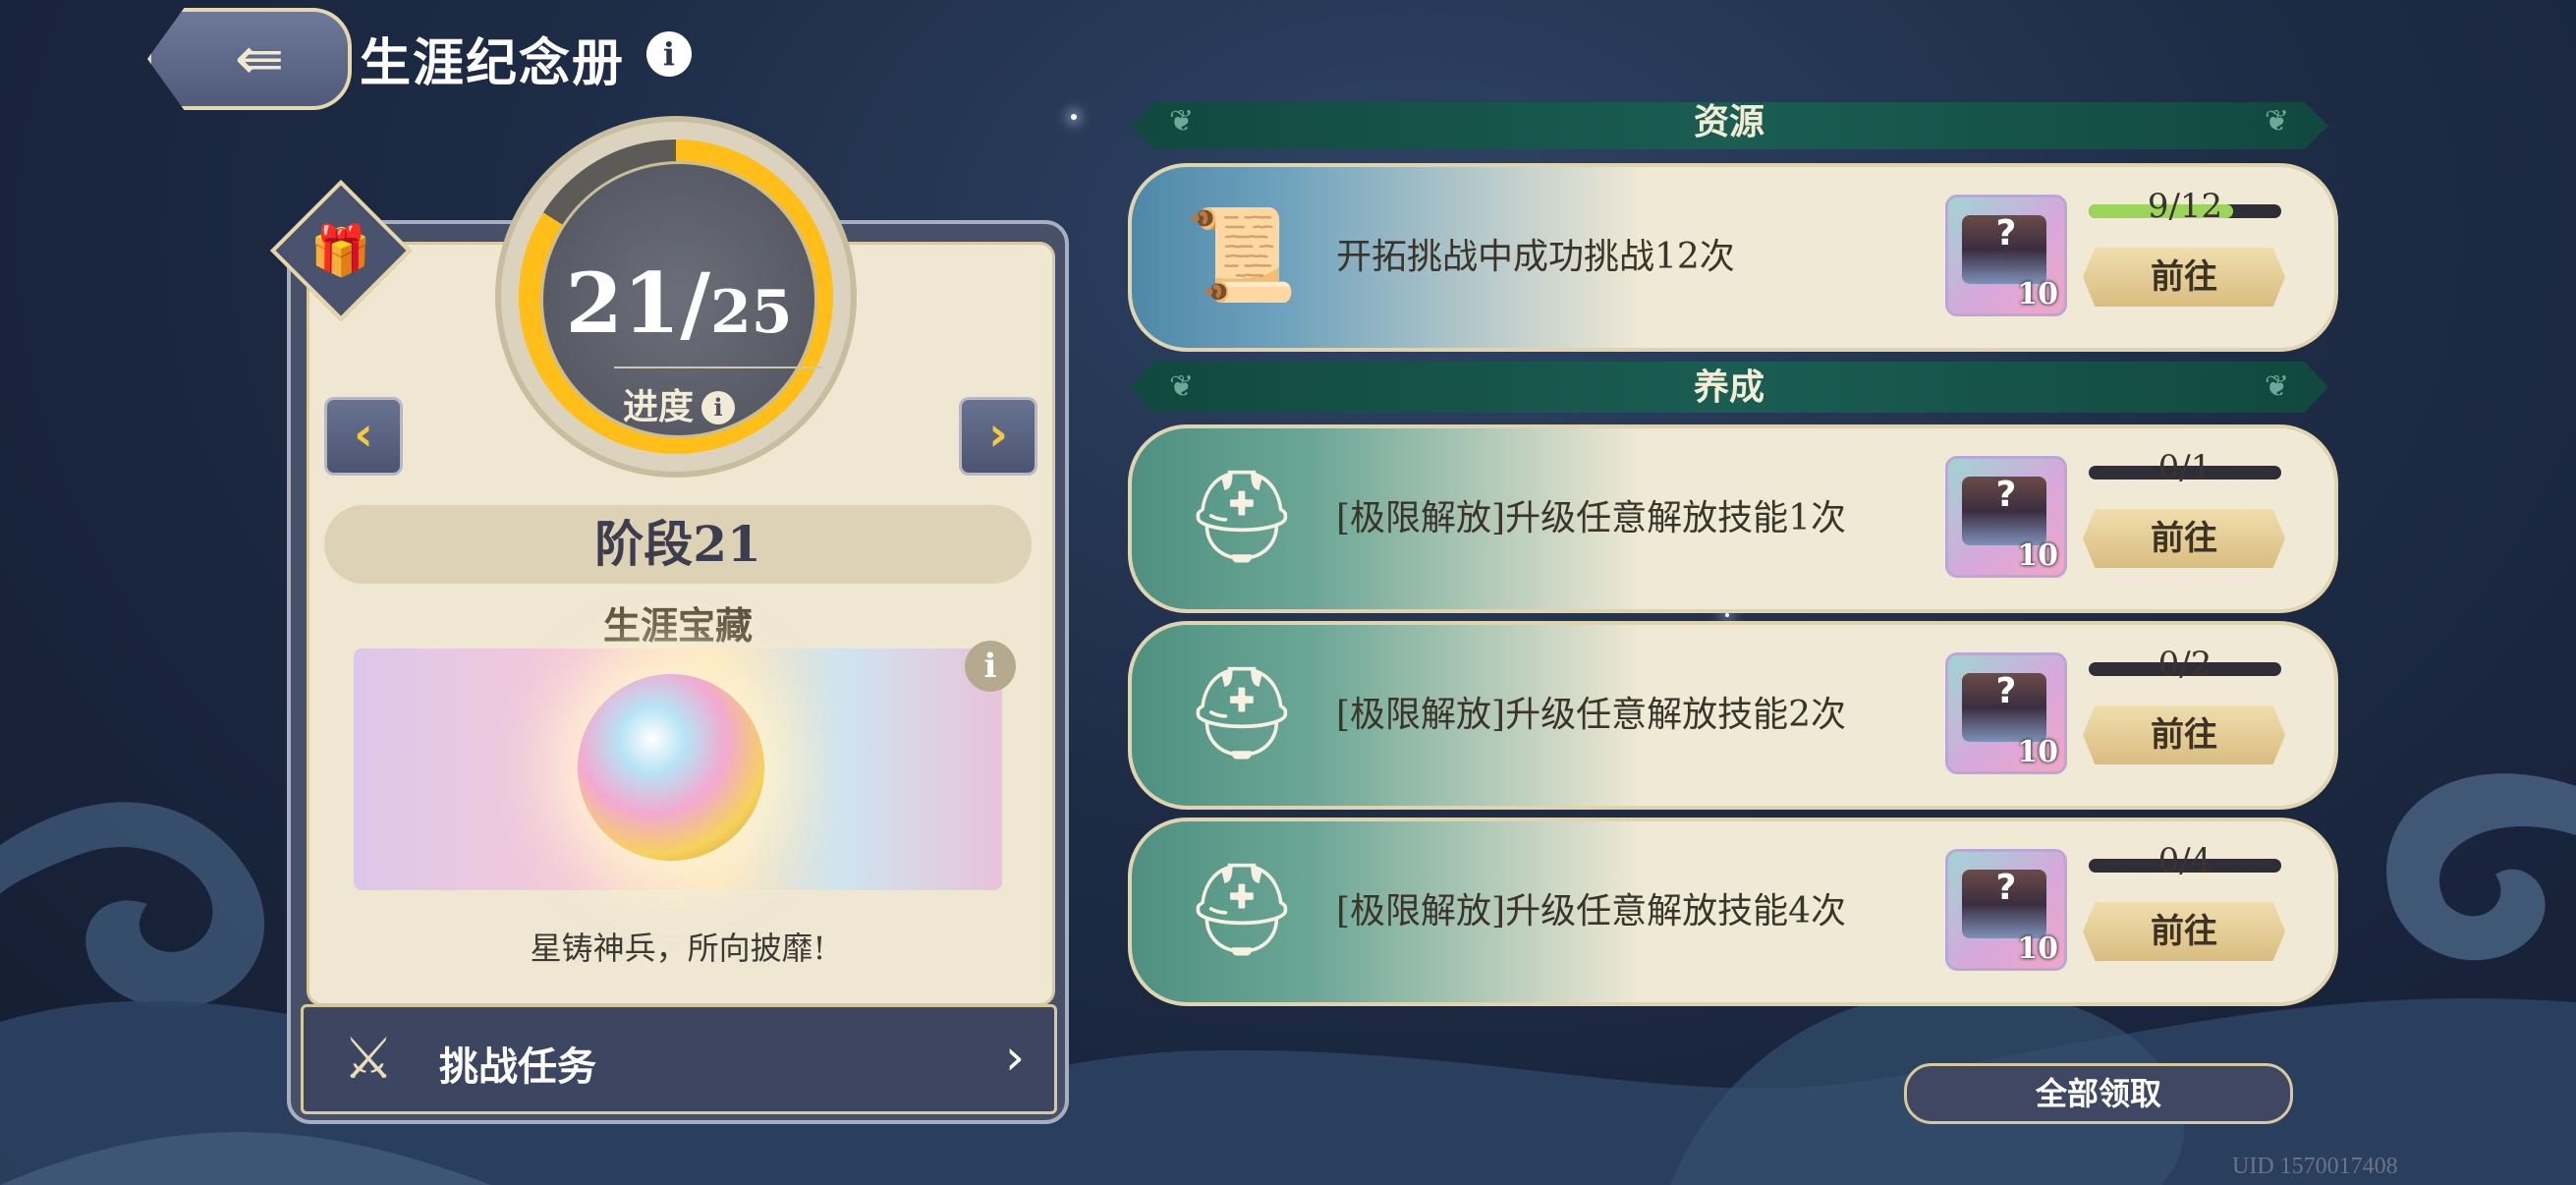 The image size is (2576, 1185). I want to click on scroll-icon: 📜, so click(1242, 255).